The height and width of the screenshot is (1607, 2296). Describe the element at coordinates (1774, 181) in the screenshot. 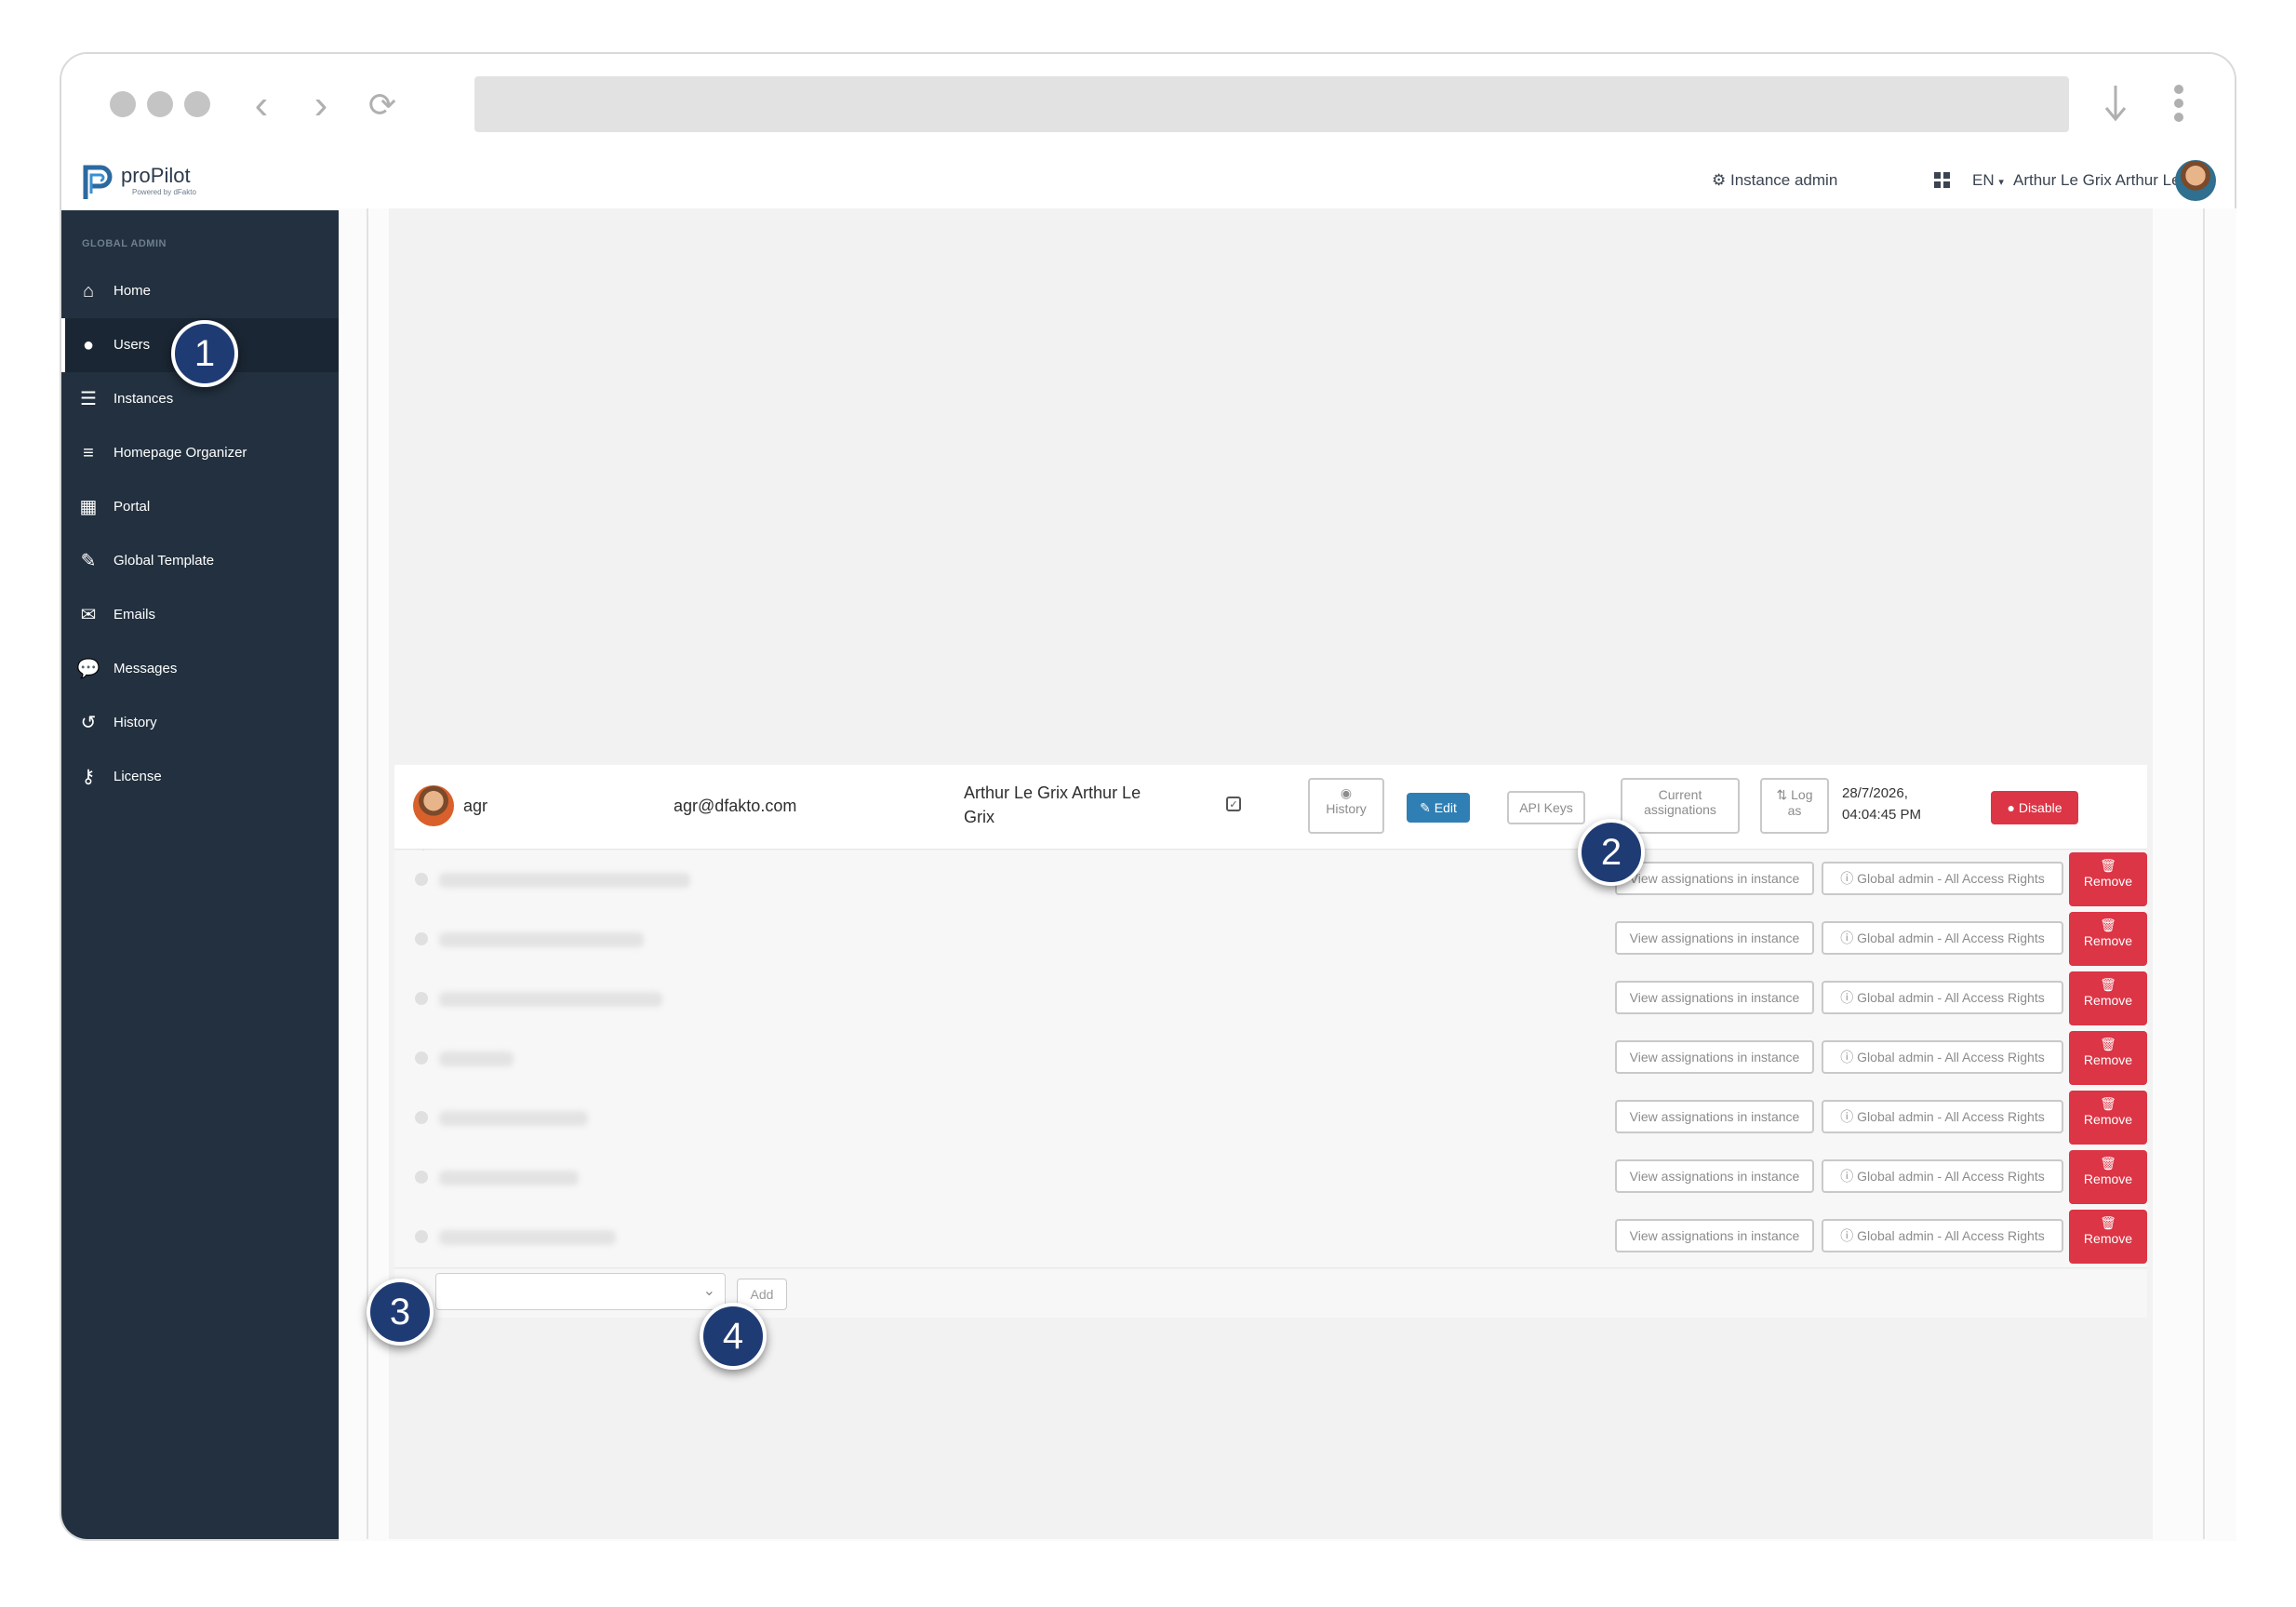

I see `instance-admin-link: ⚙ Instance admin` at that location.